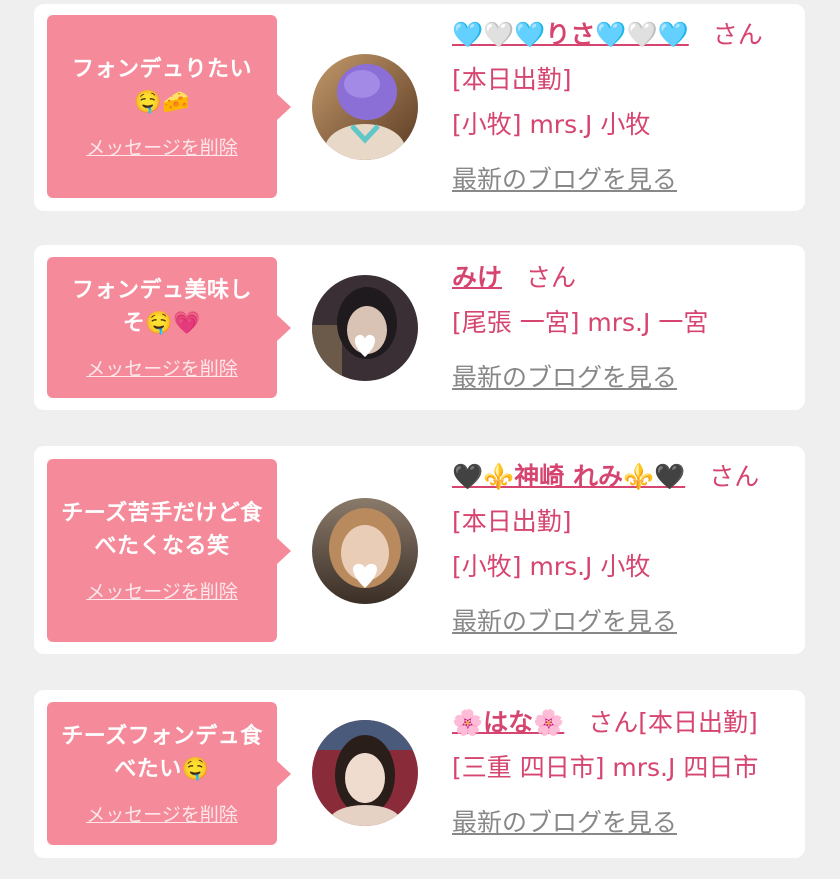 The width and height of the screenshot is (840, 879). I want to click on cast-name-line: 🌸はな🌸 さん[本日出勤], so click(622, 722).